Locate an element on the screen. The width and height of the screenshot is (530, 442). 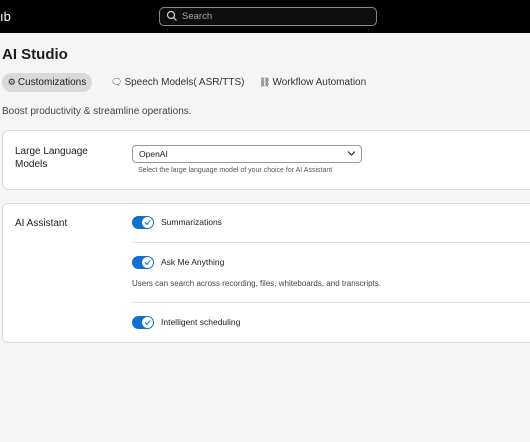
ask-me-anything-toggle is located at coordinates (143, 262).